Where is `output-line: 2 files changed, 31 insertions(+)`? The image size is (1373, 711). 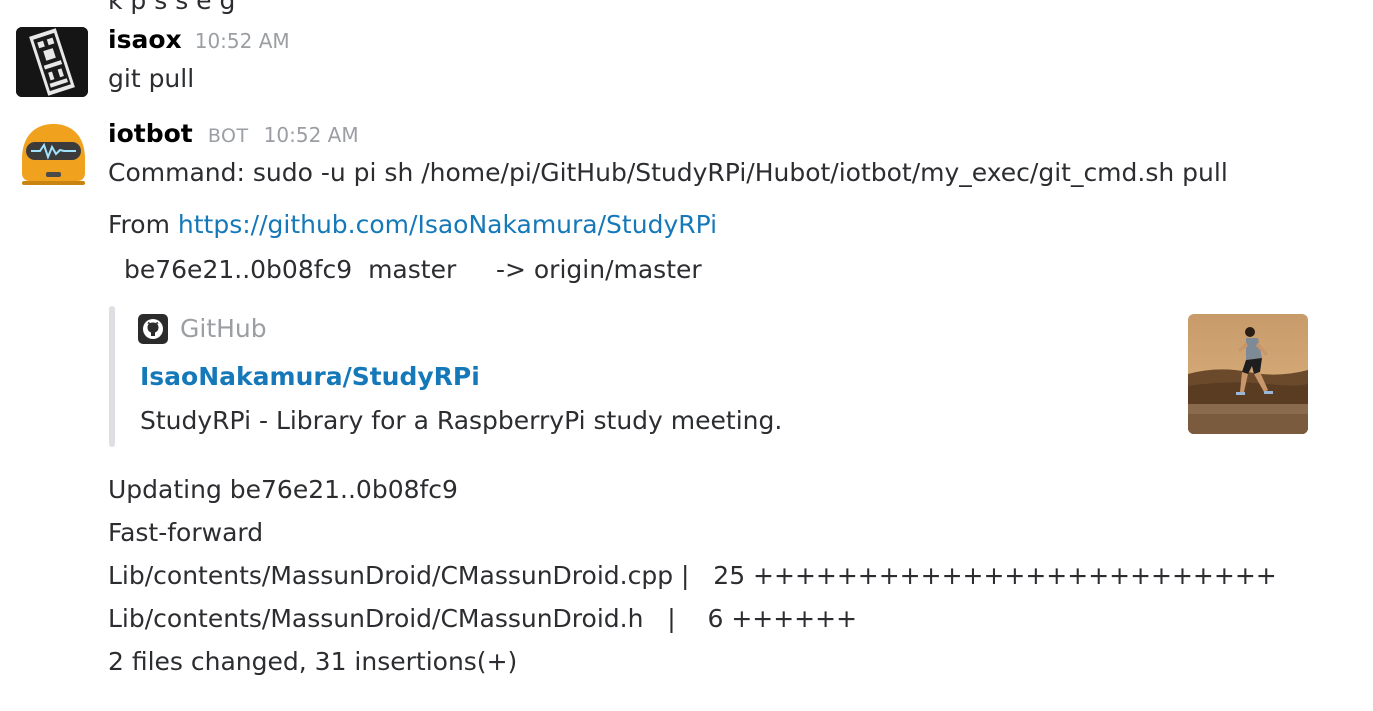 output-line: 2 files changed, 31 insertions(+) is located at coordinates (313, 661).